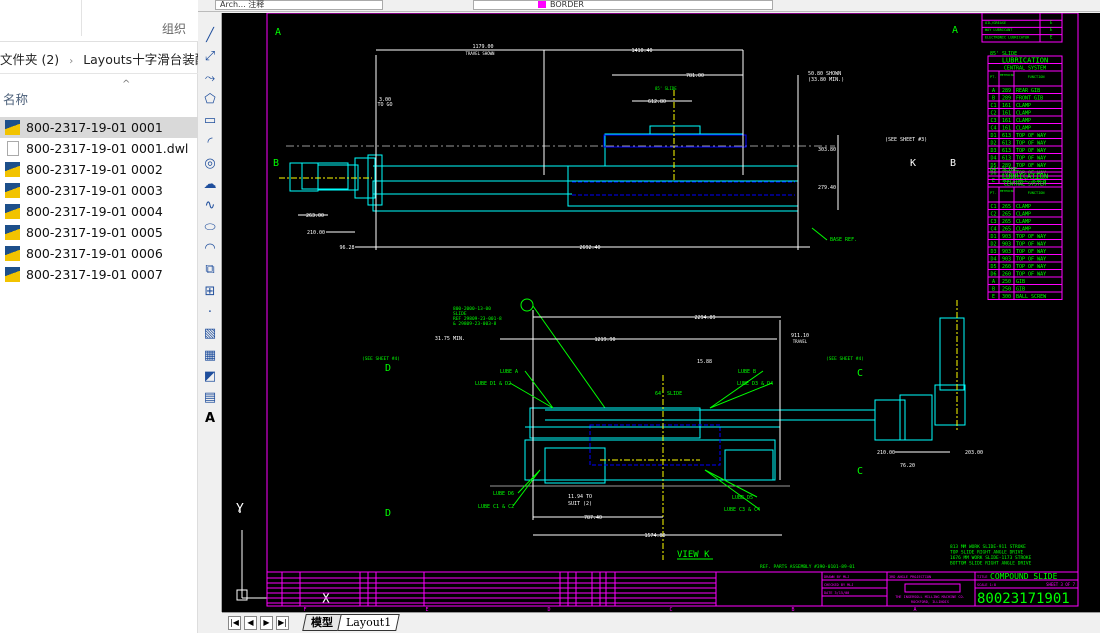 Image resolution: width=1100 pixels, height=633 pixels. I want to click on projection-label: 3RD ANGLE PROJECTION, so click(910, 577).